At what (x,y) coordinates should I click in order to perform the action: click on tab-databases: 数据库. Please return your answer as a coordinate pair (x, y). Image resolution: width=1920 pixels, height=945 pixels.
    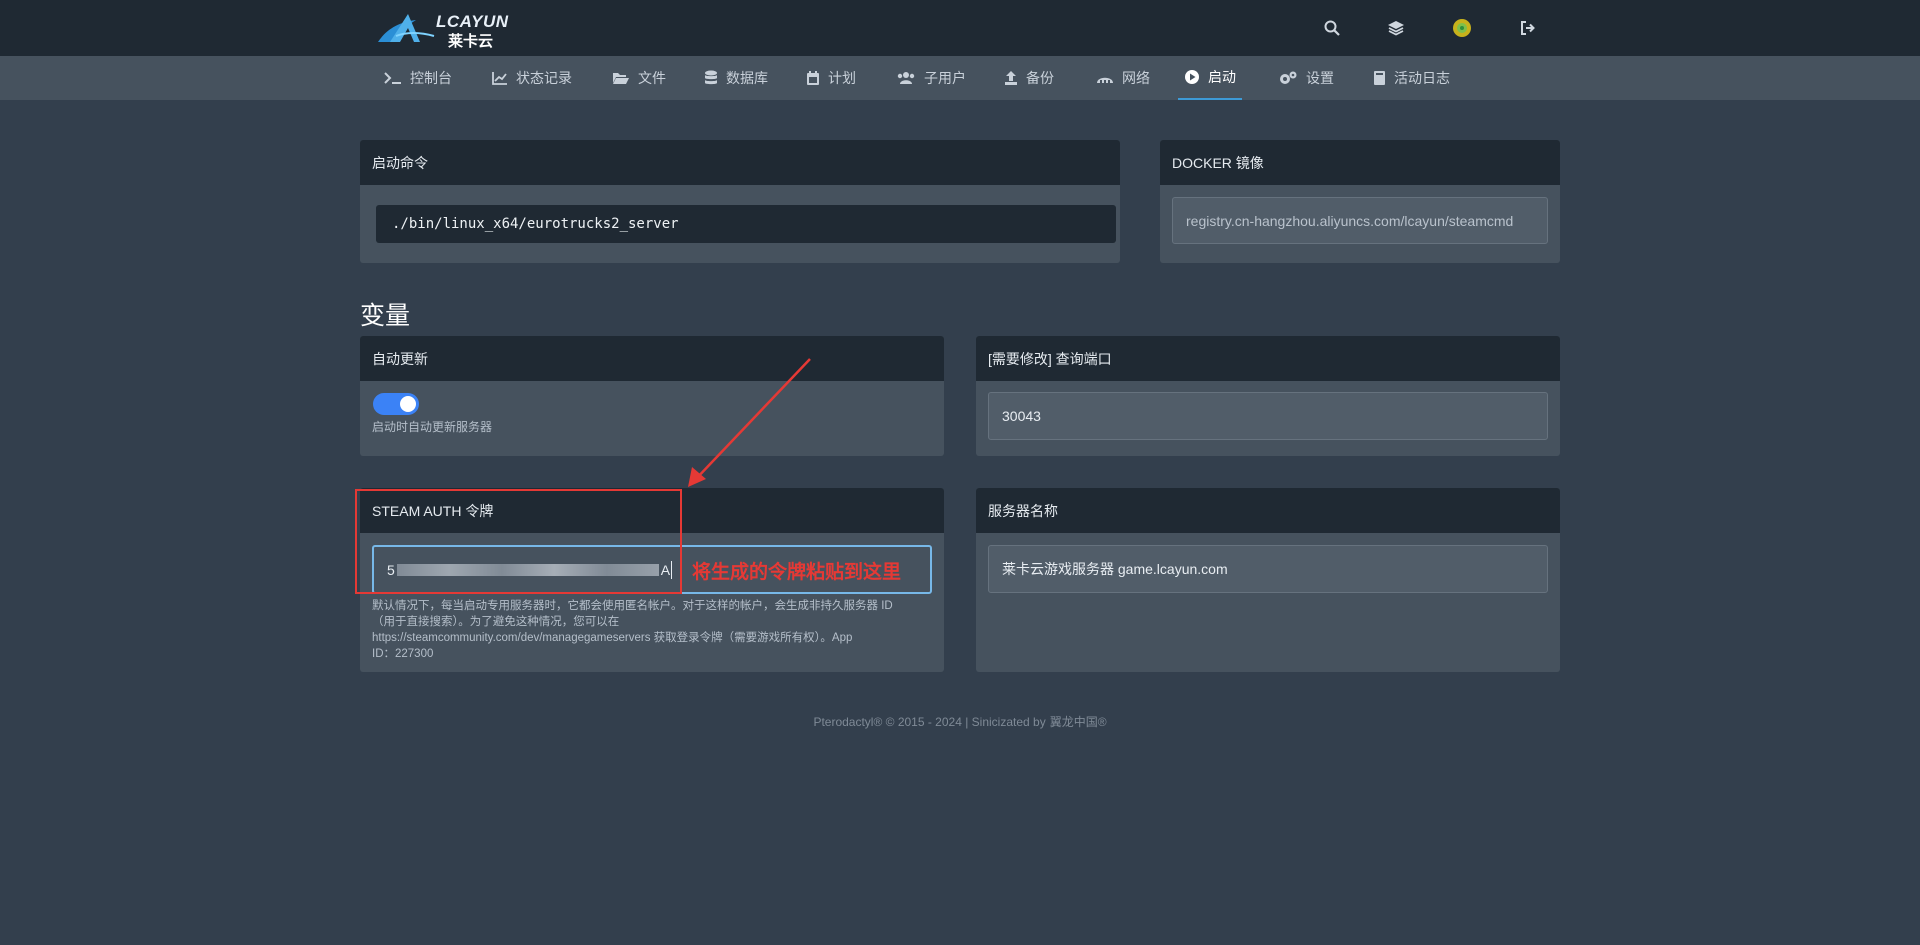
    Looking at the image, I should click on (736, 78).